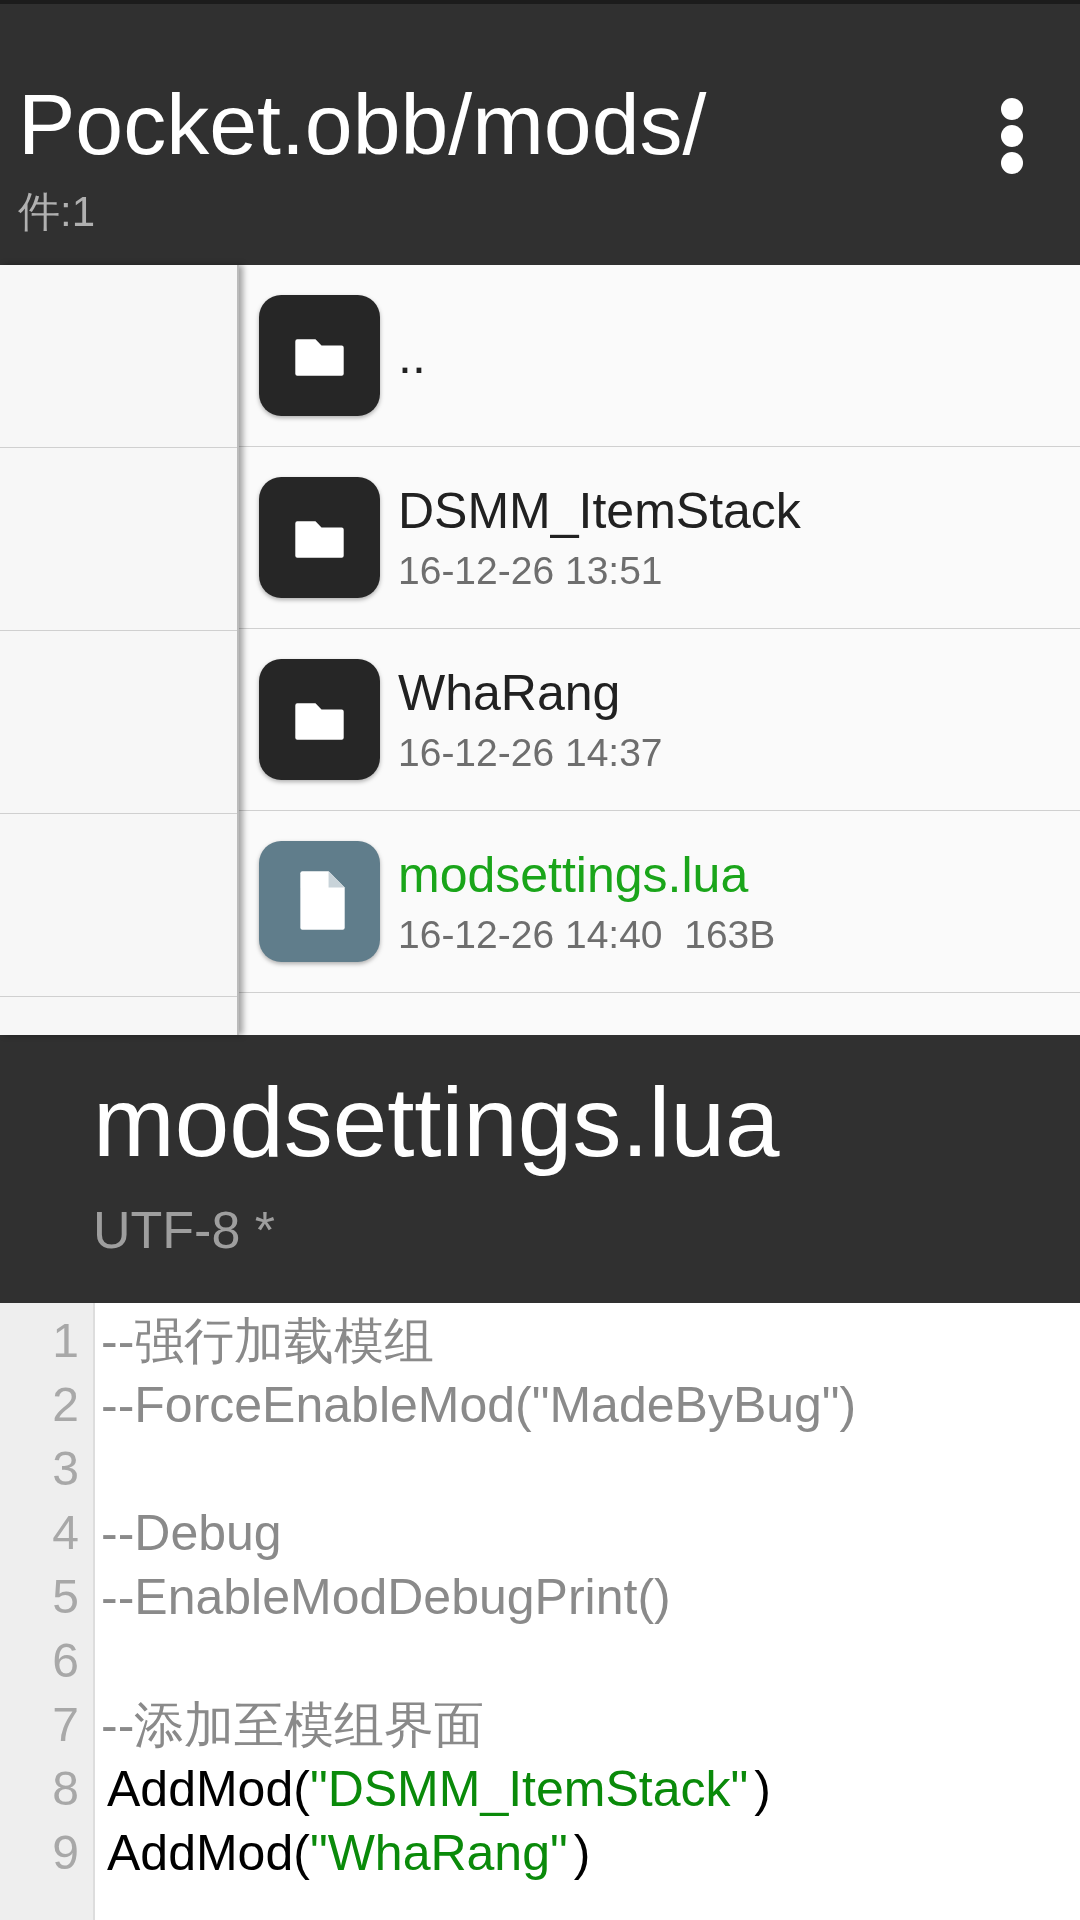 This screenshot has height=1920, width=1080. I want to click on file-name: DSMM_ItemStack, so click(599, 511).